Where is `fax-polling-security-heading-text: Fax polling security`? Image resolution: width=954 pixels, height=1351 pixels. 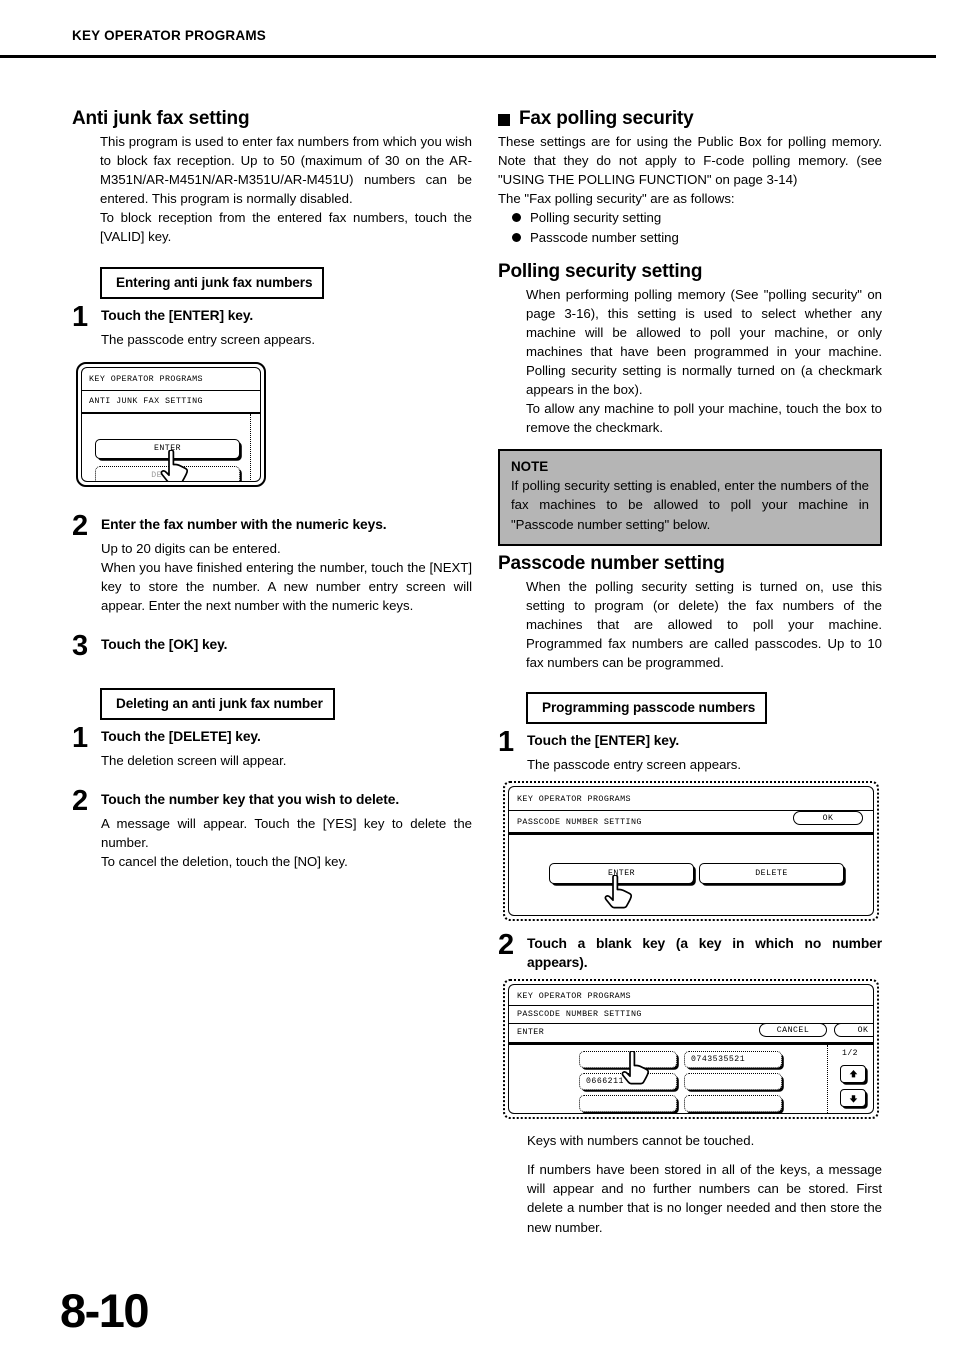
fax-polling-security-heading-text: Fax polling security is located at coordinates (606, 118).